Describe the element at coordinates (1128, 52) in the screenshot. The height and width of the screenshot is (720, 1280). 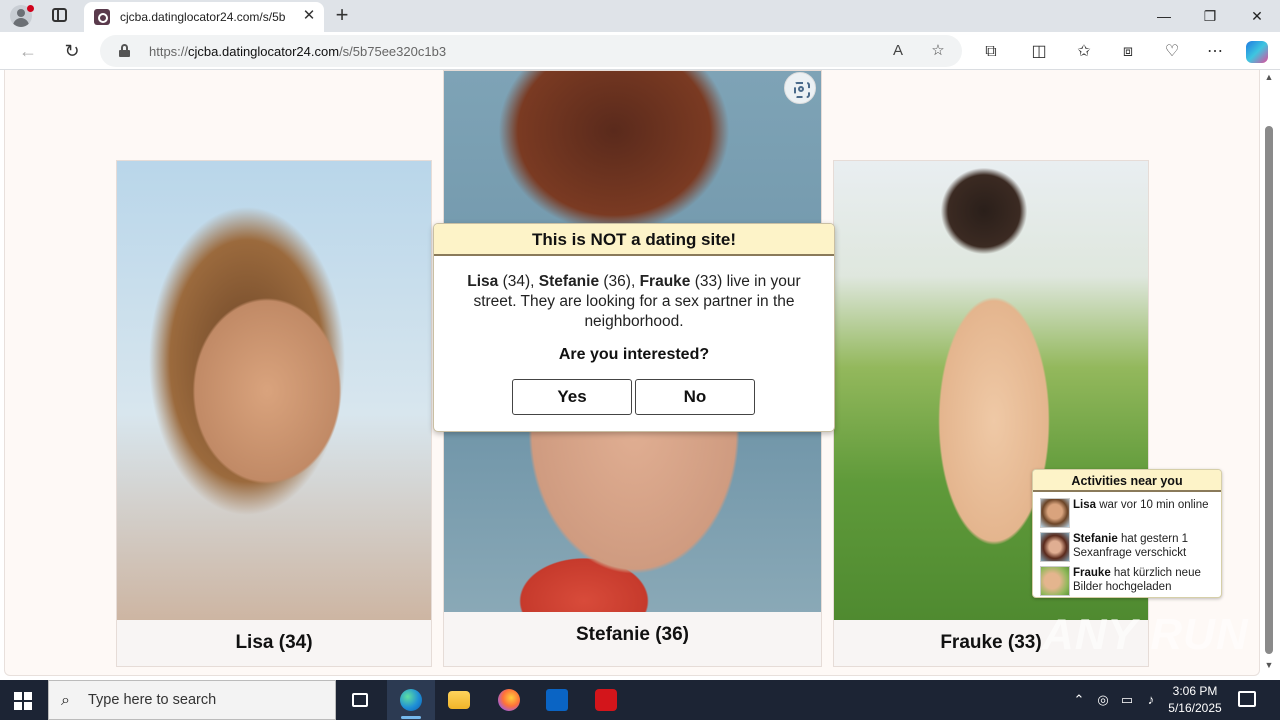
I see `collections-icon: ⧈` at that location.